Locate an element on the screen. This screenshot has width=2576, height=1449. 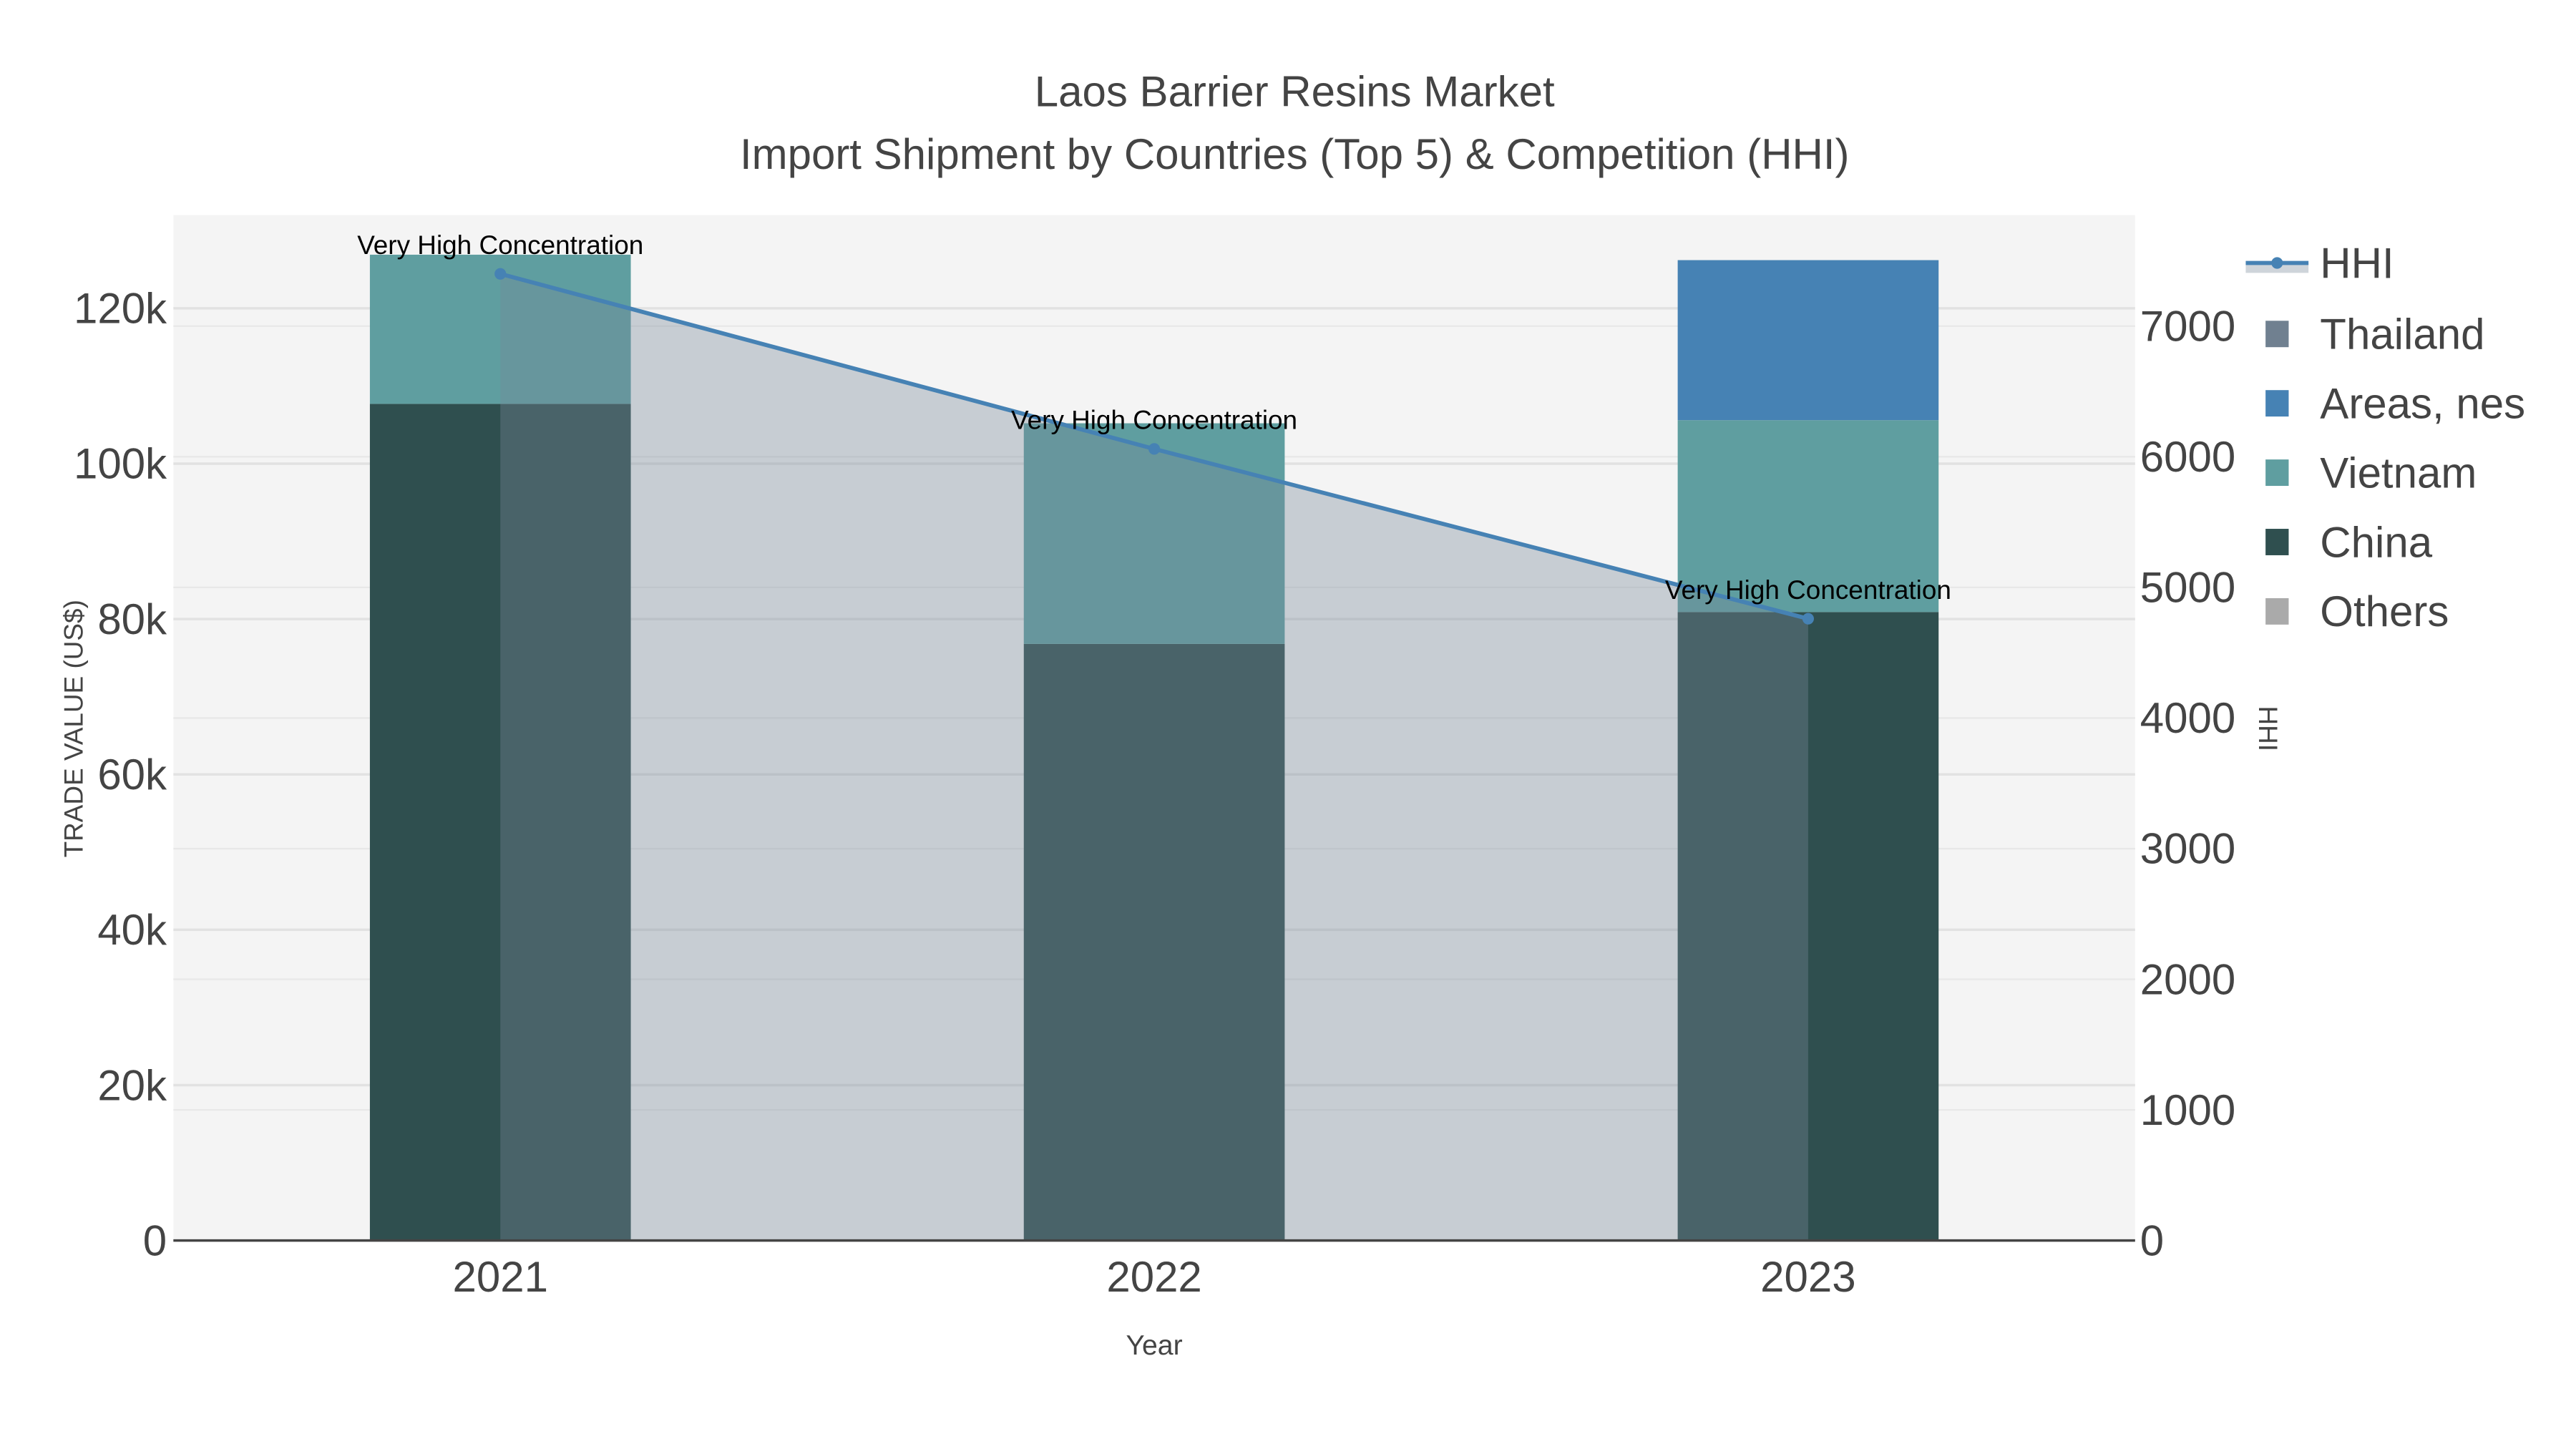
hhi-point-2023 is located at coordinates (1808, 619).